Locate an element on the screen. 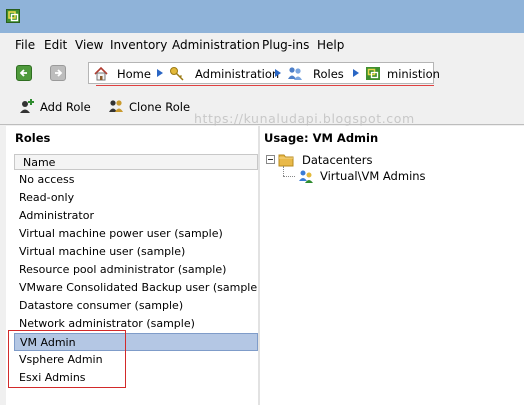 This screenshot has height=405, width=524. role-row: Datastore consumer (sample) is located at coordinates (136, 306).